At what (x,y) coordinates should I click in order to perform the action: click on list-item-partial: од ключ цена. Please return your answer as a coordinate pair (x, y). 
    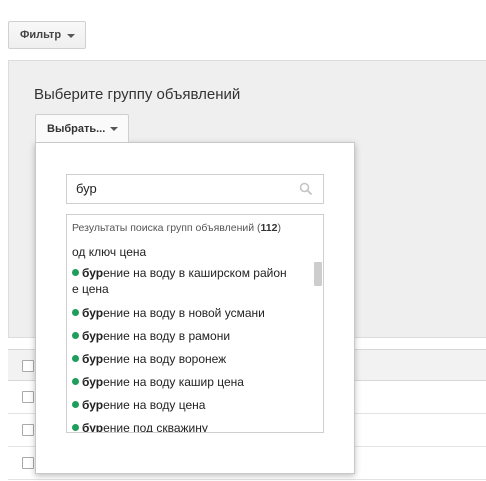
    Looking at the image, I should click on (190, 252).